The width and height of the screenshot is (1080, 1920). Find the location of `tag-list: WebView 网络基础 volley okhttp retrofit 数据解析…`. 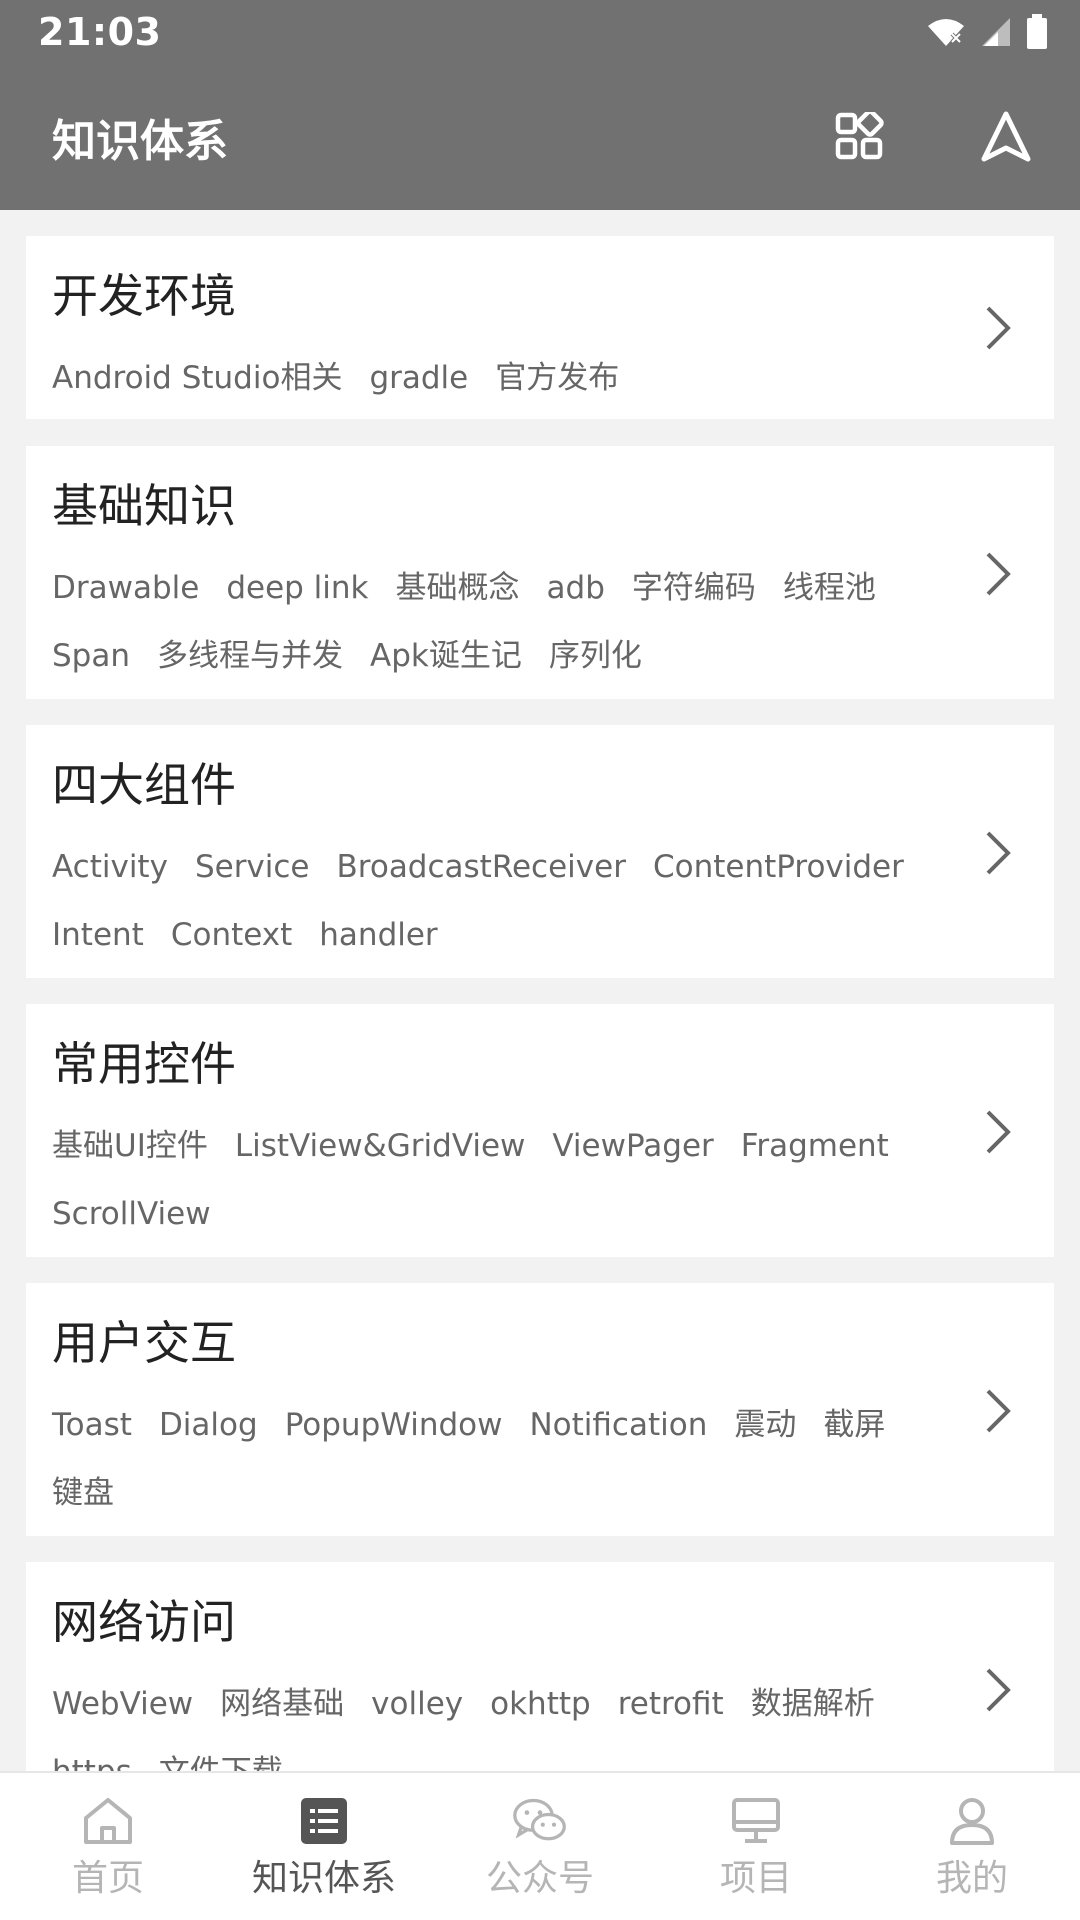

tag-list: WebView 网络基础 volley okhttp retrofit 数据解析… is located at coordinates (482, 1720).